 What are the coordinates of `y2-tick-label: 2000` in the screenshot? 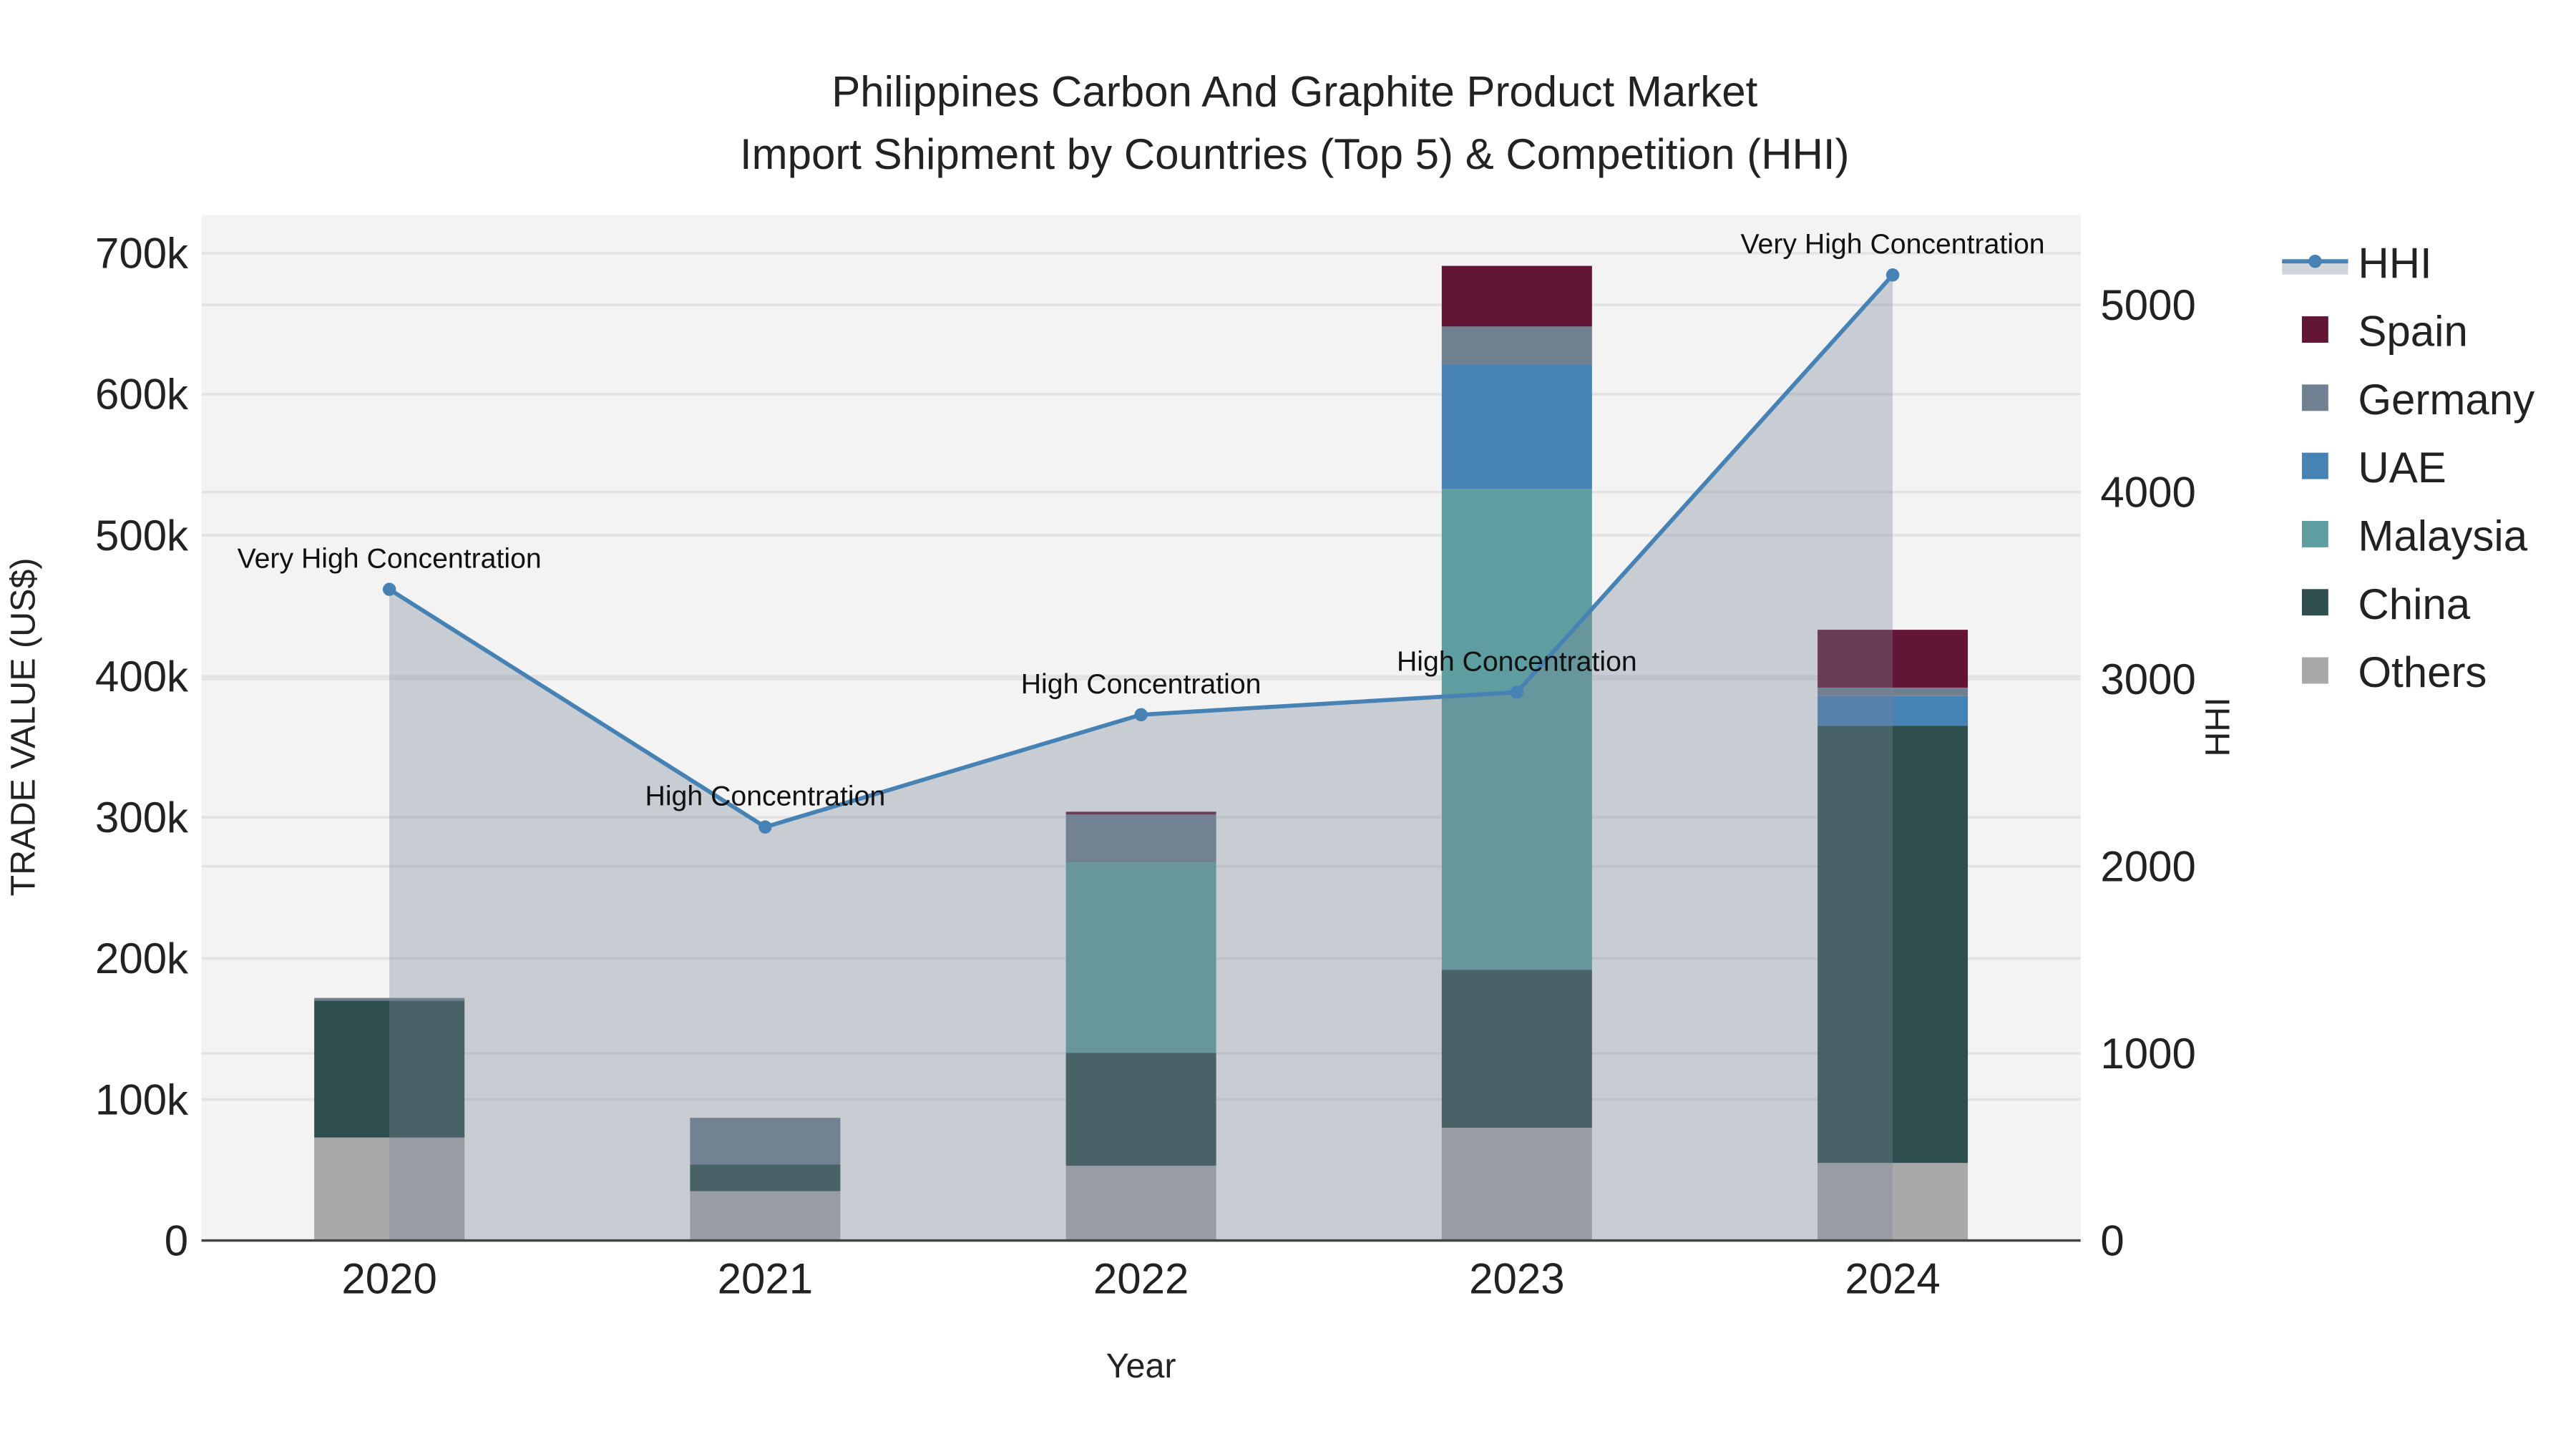 It's located at (2147, 866).